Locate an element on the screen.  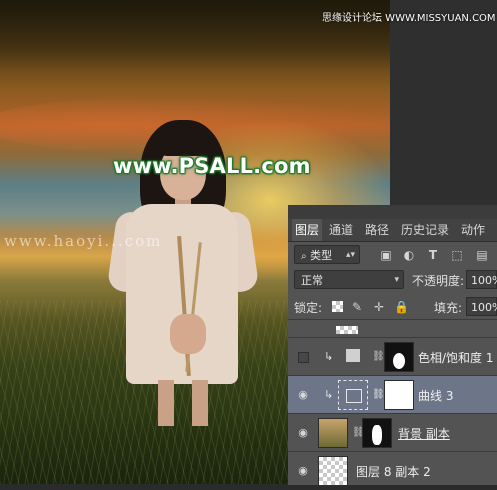
filter-kind-label: 类型 is located at coordinates (321, 255).